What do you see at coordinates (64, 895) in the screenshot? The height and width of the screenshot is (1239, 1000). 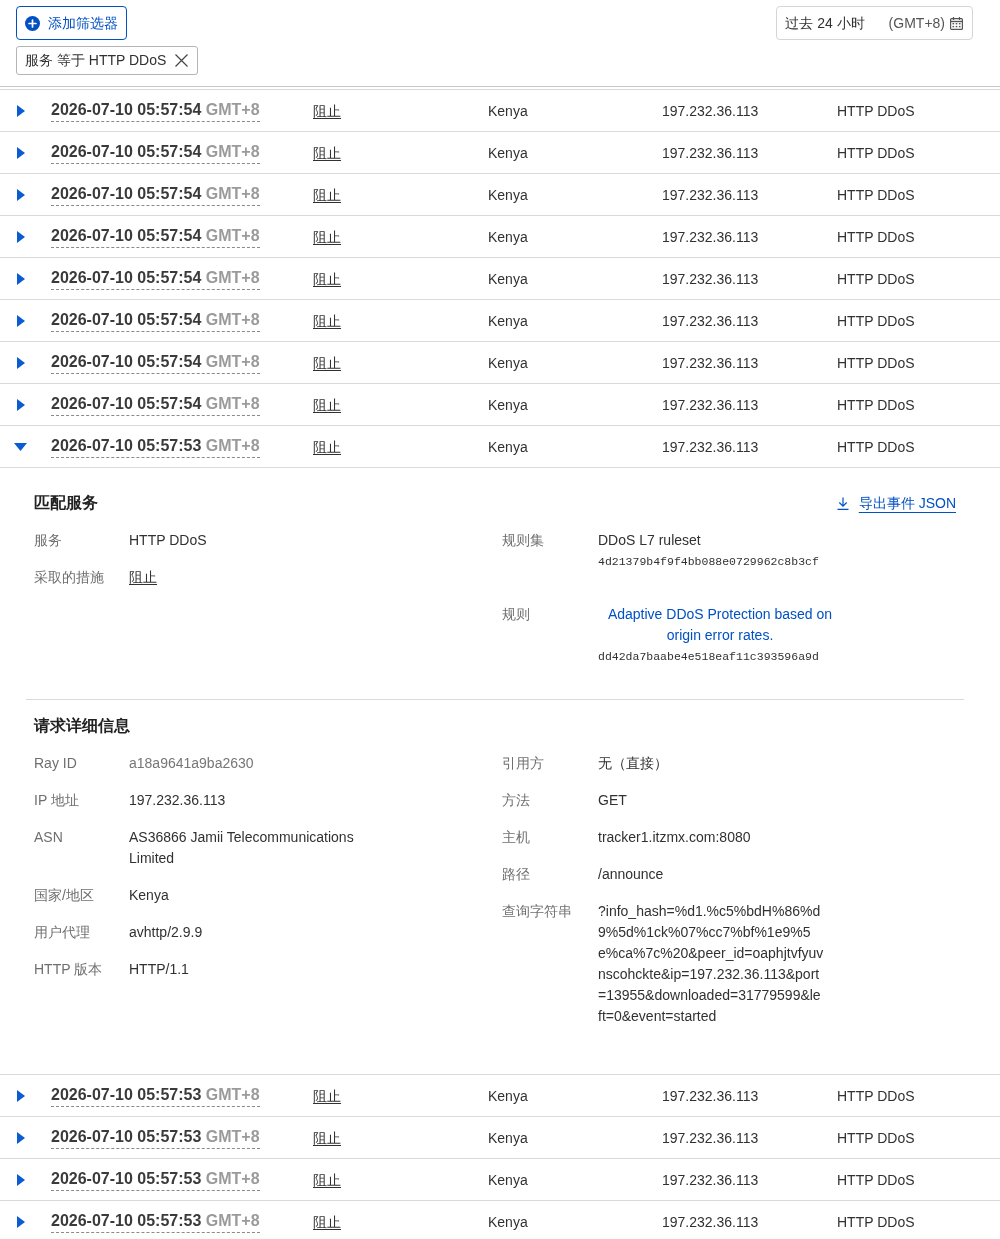 I see `field-label: 国家/地区` at bounding box center [64, 895].